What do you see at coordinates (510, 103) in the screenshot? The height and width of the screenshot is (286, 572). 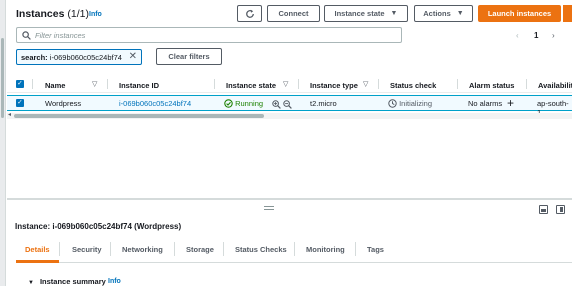 I see `add-alarm-icon: +` at bounding box center [510, 103].